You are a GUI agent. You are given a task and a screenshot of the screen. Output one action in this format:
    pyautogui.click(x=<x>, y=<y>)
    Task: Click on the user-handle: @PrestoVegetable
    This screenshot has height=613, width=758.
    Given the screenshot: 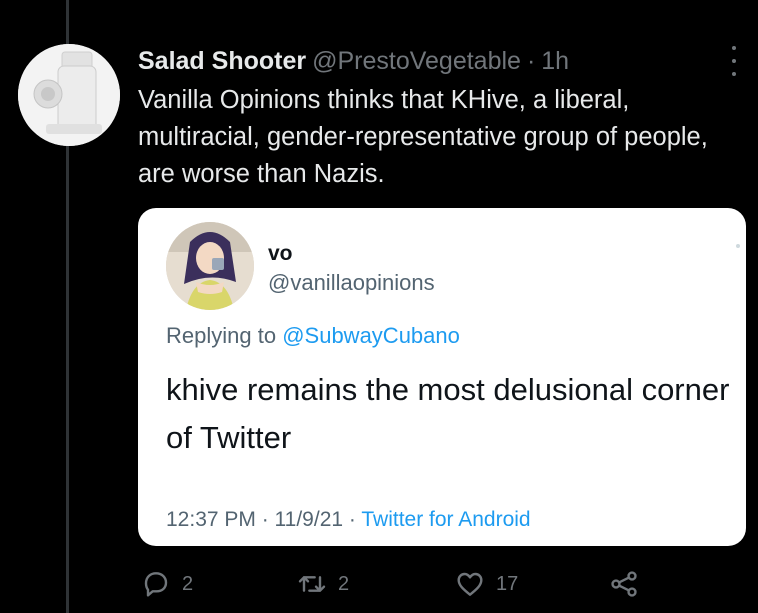 What is the action you would take?
    pyautogui.click(x=416, y=61)
    